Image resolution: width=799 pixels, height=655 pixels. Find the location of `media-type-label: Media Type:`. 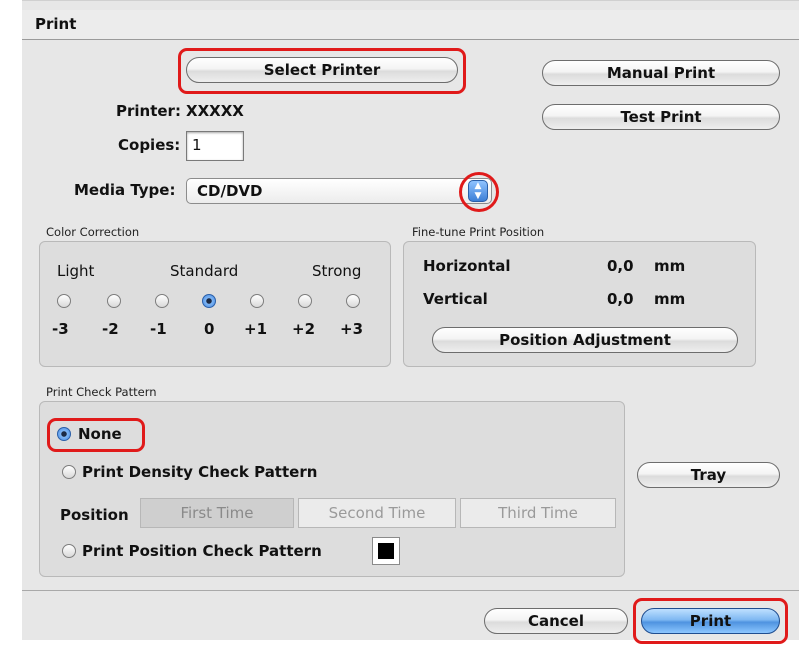

media-type-label: Media Type: is located at coordinates (125, 190).